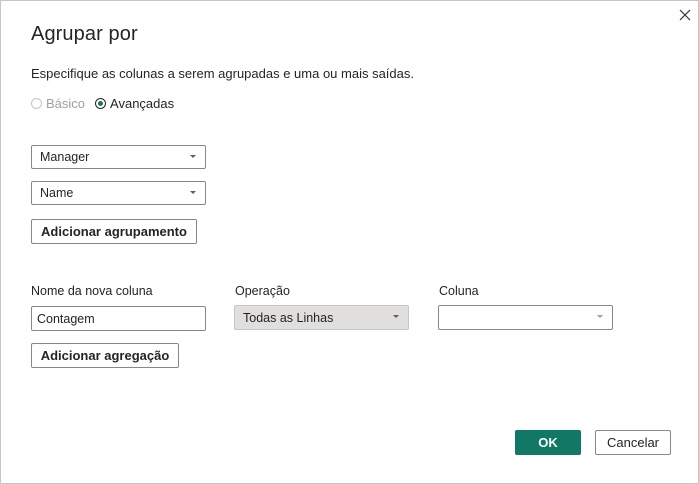  What do you see at coordinates (118, 157) in the screenshot?
I see `group-column-select-1: Manager` at bounding box center [118, 157].